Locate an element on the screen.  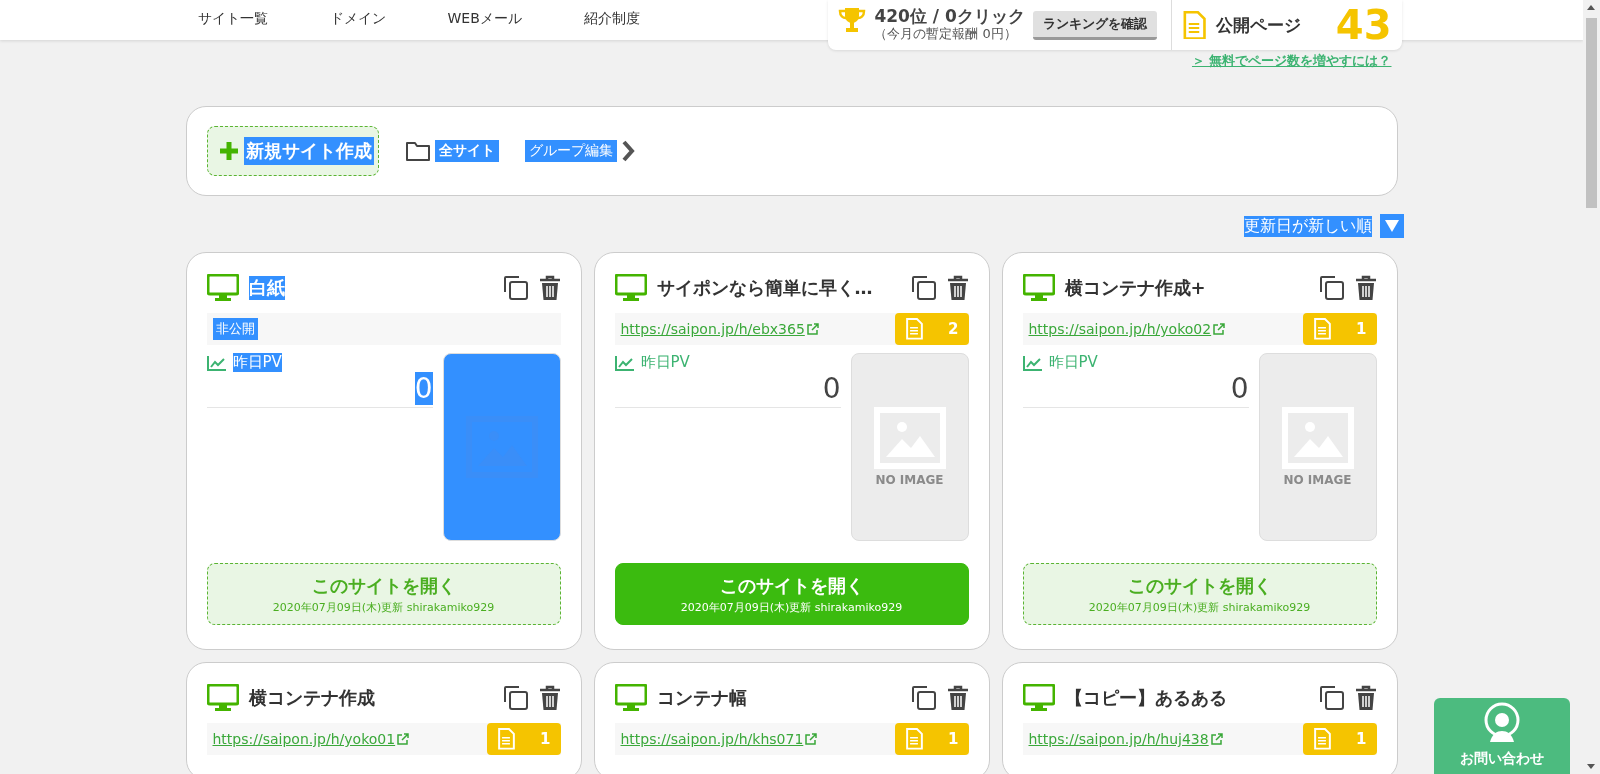
trophy-icon is located at coordinates (852, 20).